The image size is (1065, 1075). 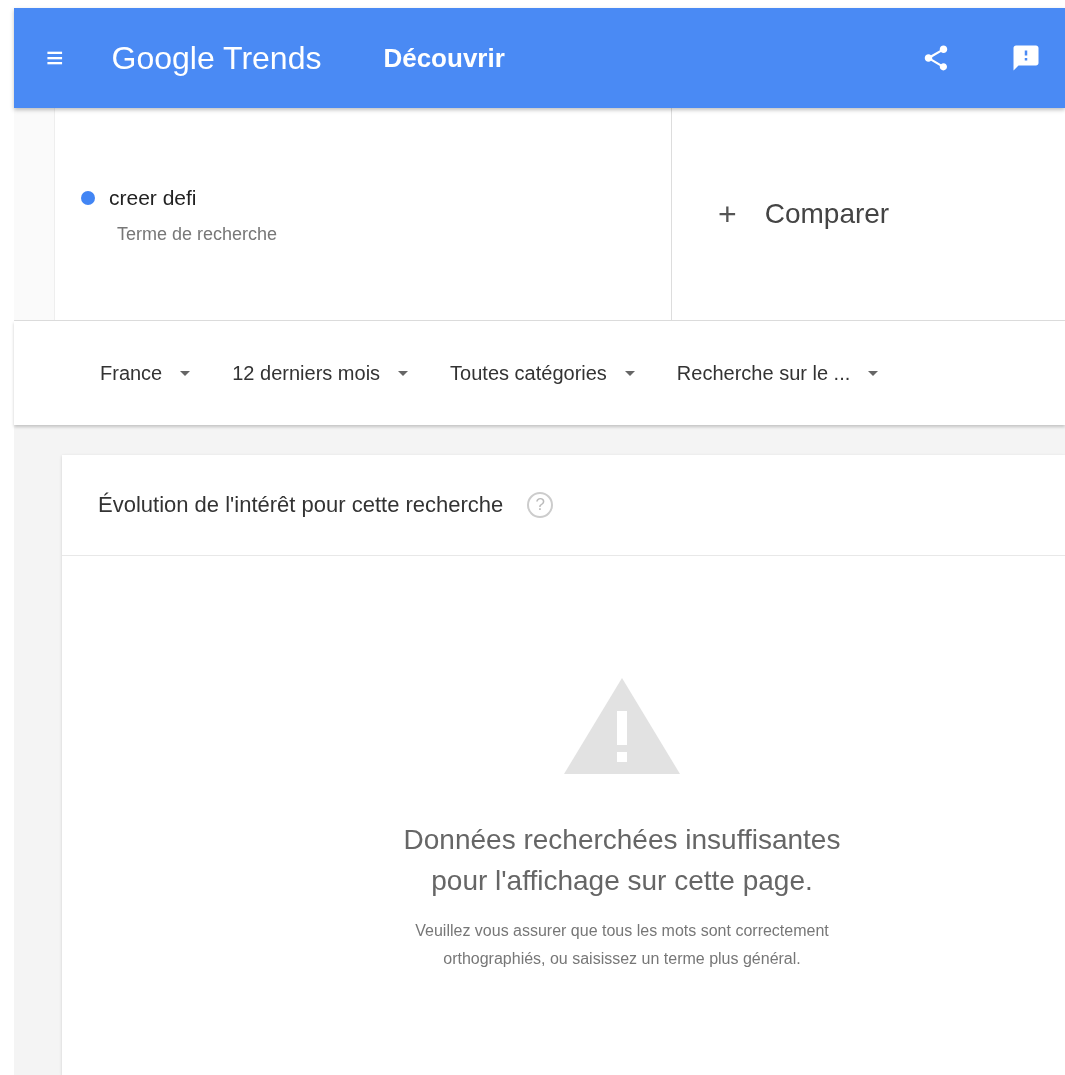 I want to click on term-type: Terme de recherche, so click(x=198, y=234).